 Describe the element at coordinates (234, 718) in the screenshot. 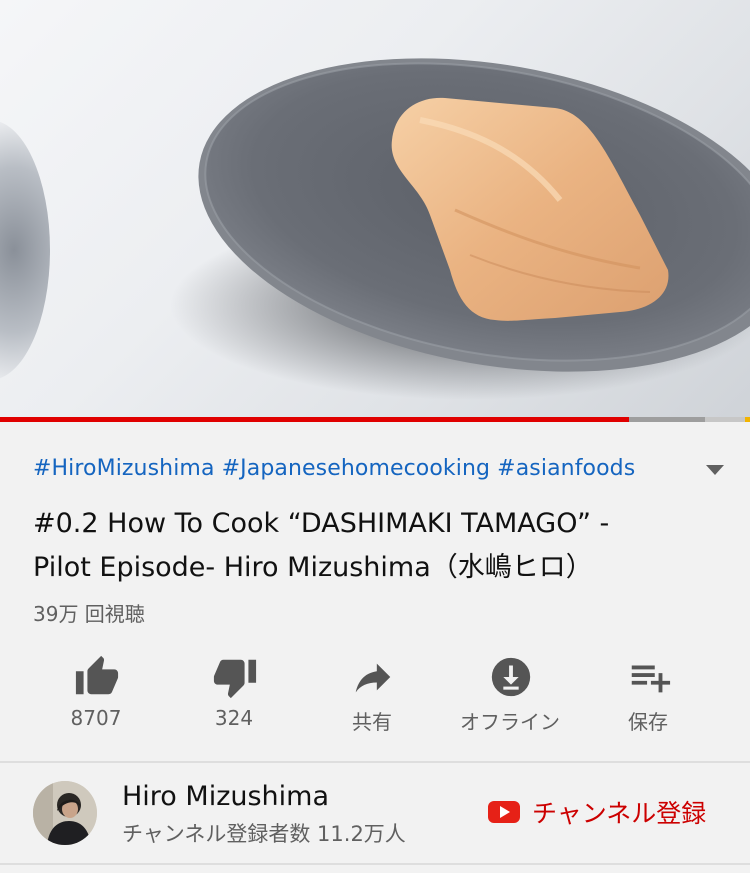

I see `dislike-count: 324` at that location.